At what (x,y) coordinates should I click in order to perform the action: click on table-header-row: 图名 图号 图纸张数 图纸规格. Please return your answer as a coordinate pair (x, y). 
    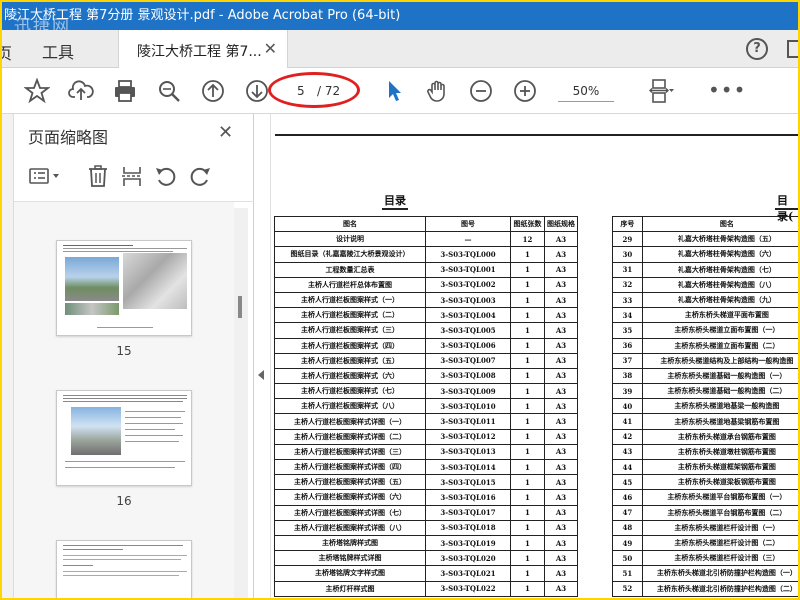
    Looking at the image, I should click on (426, 224).